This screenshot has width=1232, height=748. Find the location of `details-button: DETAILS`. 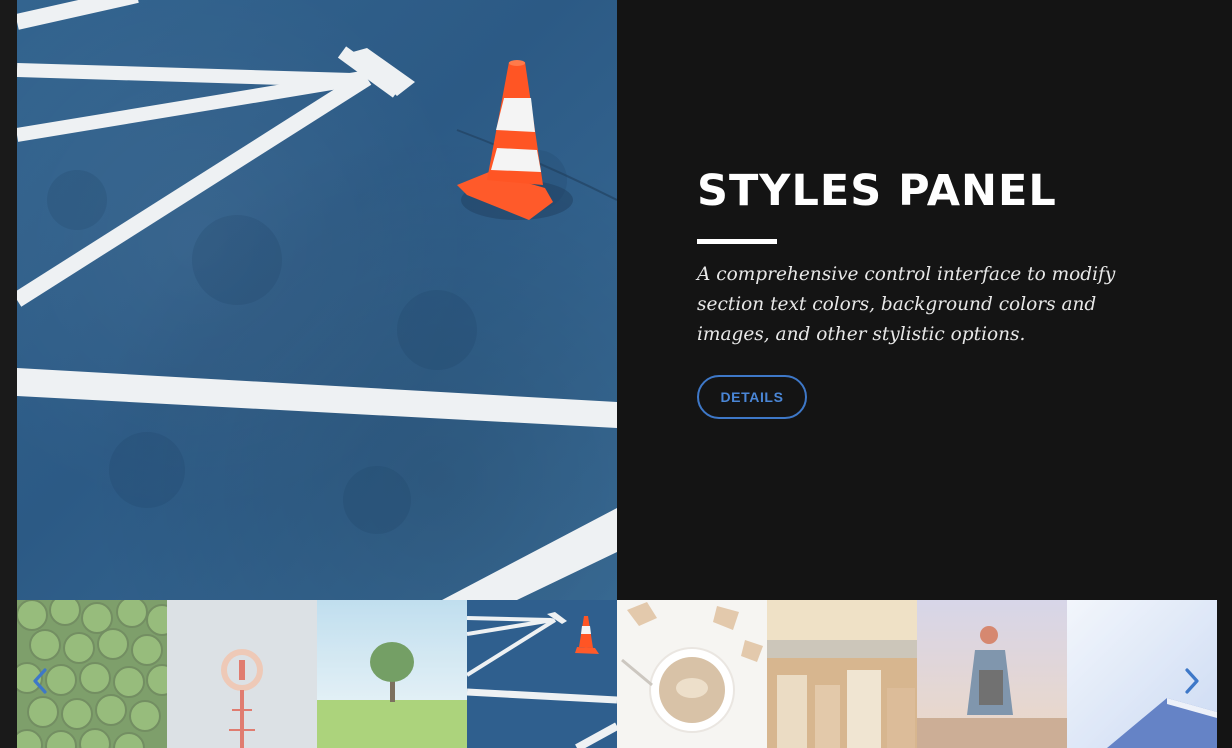

details-button: DETAILS is located at coordinates (752, 397).